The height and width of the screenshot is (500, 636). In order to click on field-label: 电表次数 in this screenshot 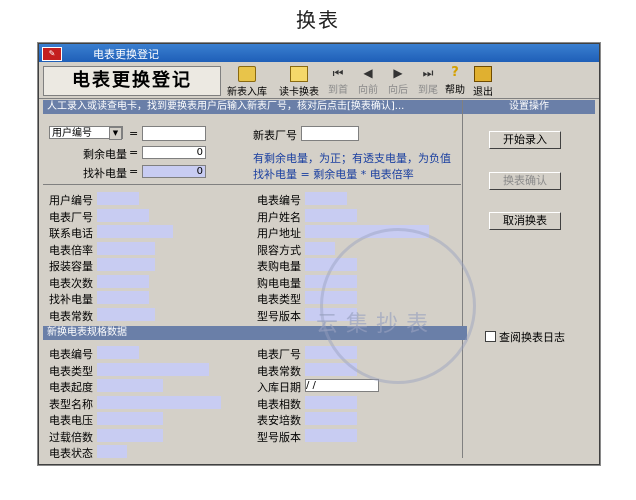, I will do `click(71, 283)`.